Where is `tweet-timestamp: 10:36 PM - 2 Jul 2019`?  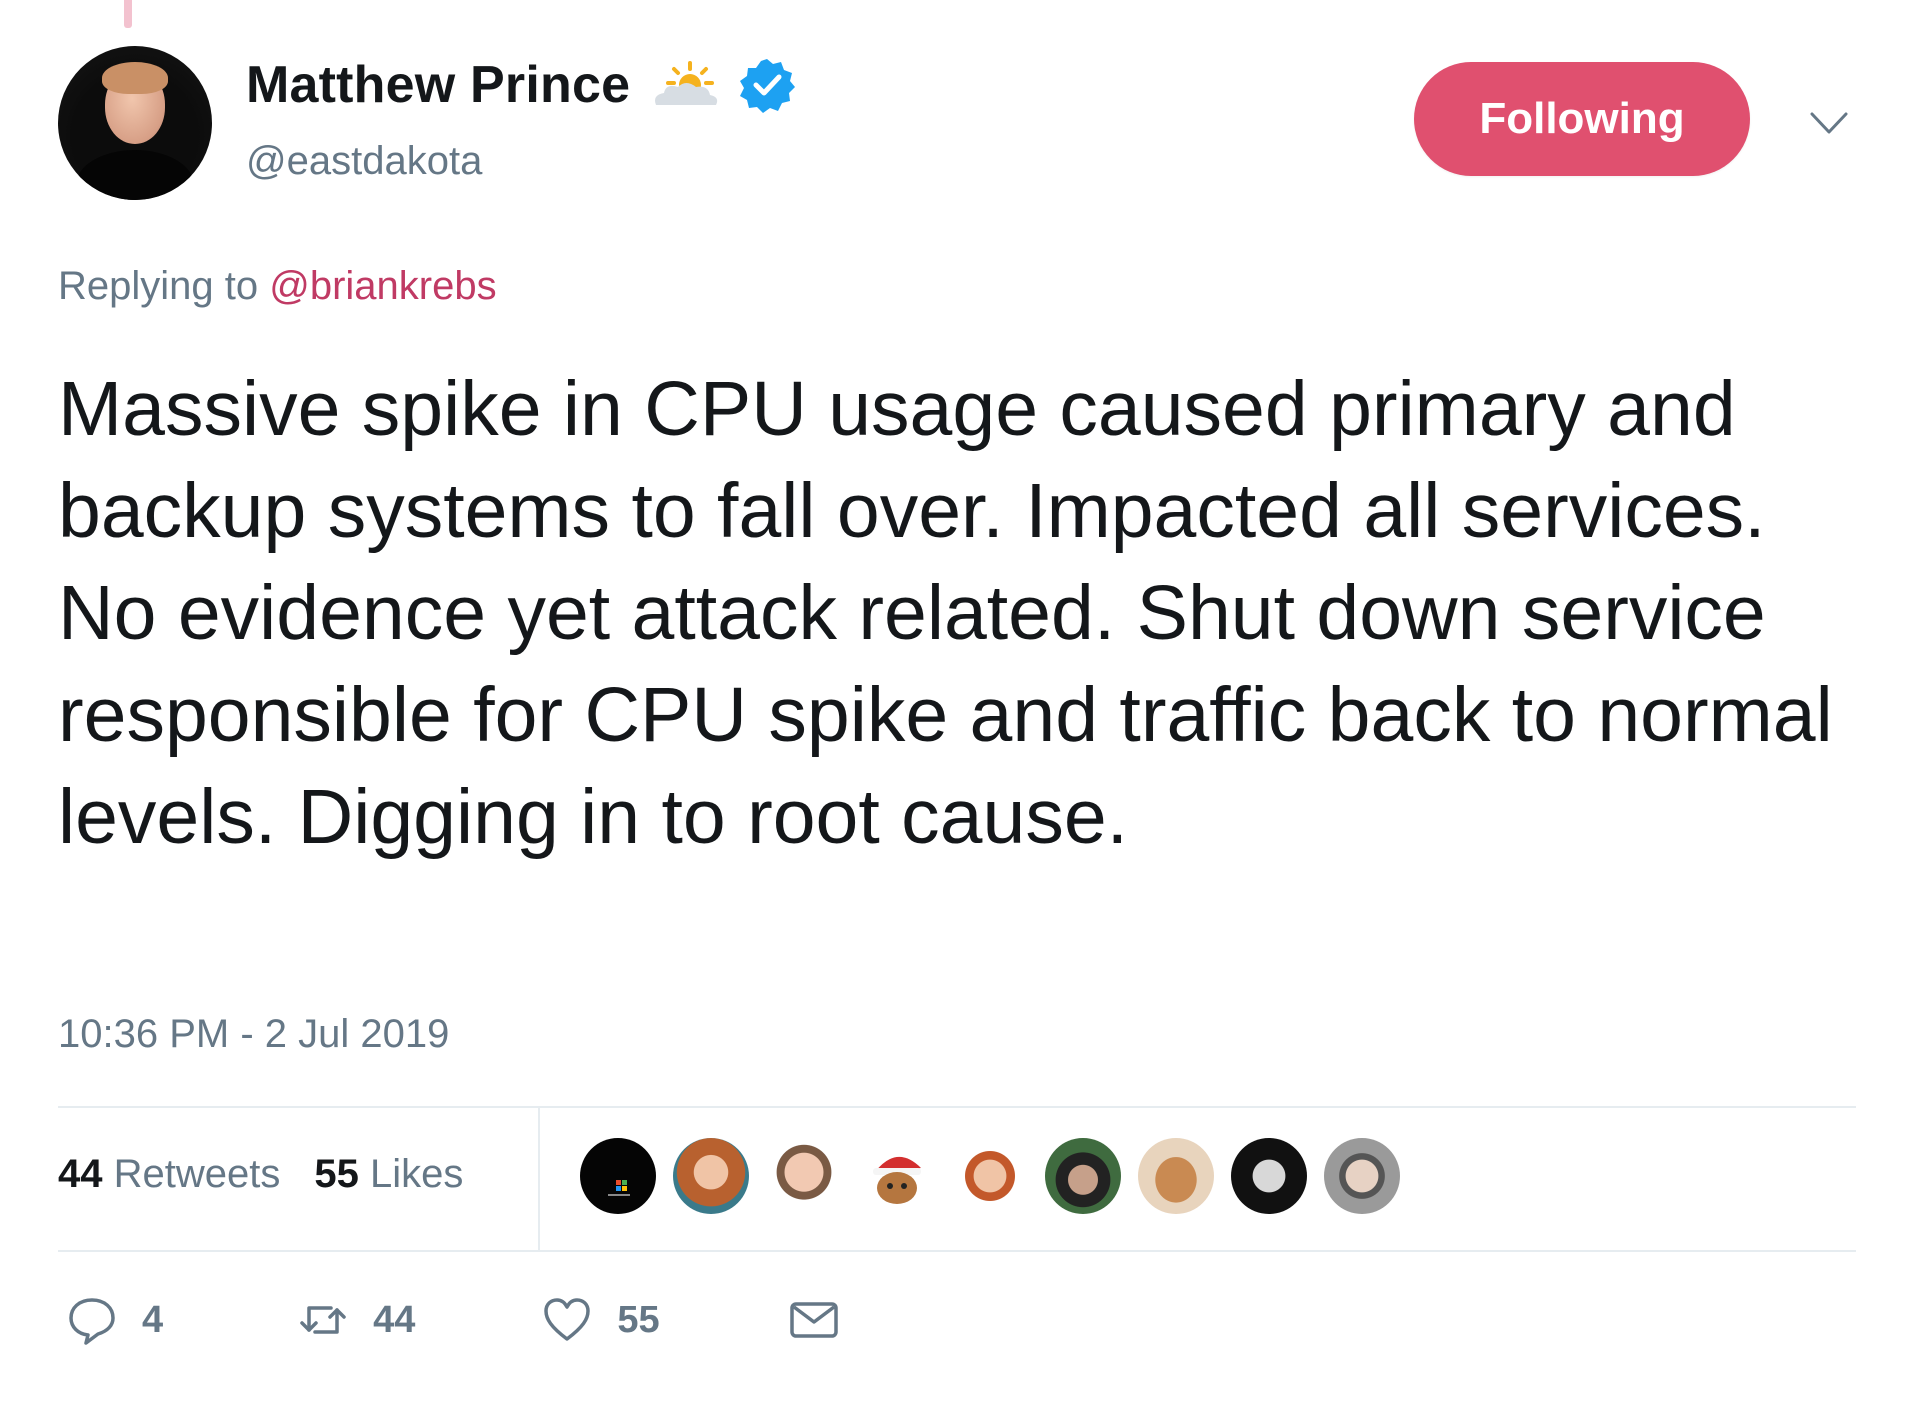
tweet-timestamp: 10:36 PM - 2 Jul 2019 is located at coordinates (253, 1034).